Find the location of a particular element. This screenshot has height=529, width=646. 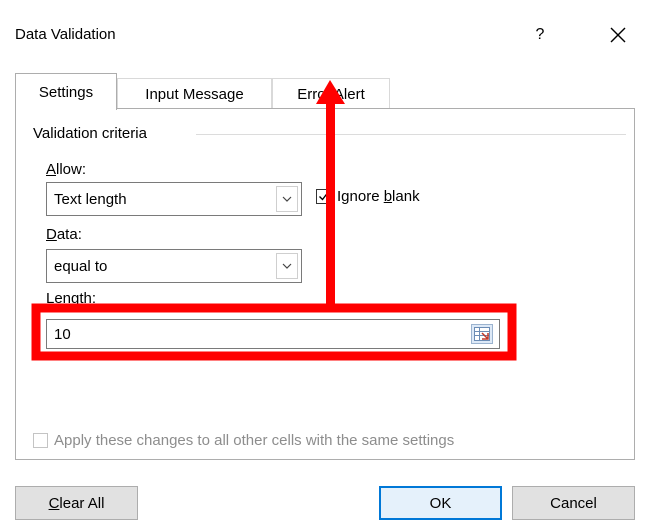

range-selector-button is located at coordinates (482, 334).